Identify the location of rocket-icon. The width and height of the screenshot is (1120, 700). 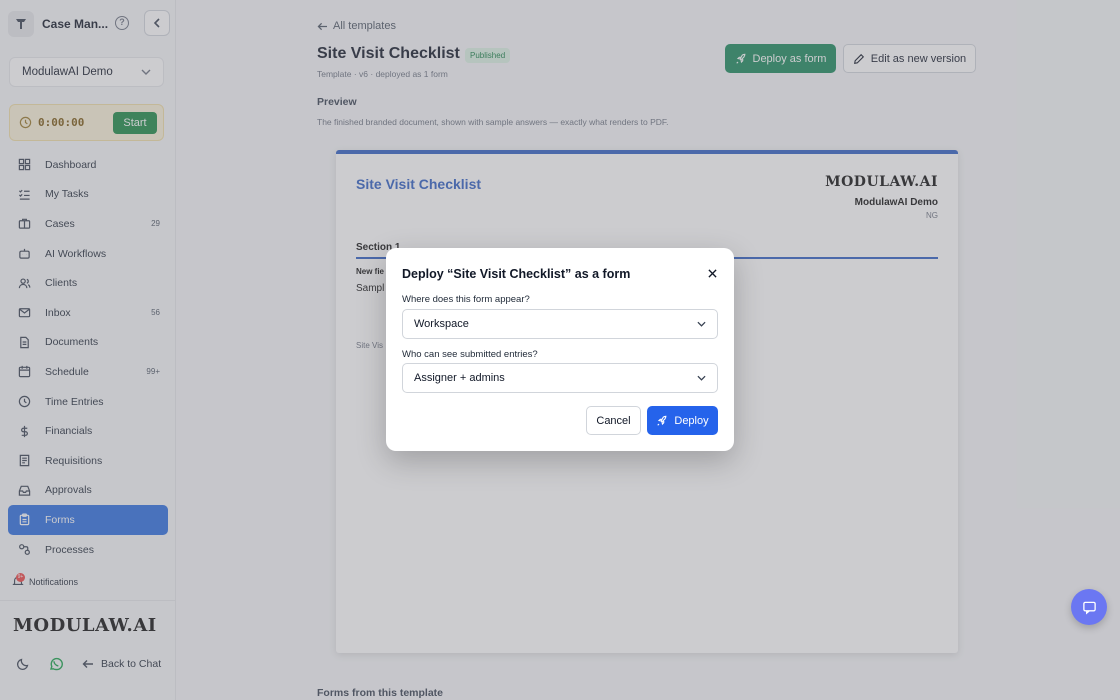
(662, 420).